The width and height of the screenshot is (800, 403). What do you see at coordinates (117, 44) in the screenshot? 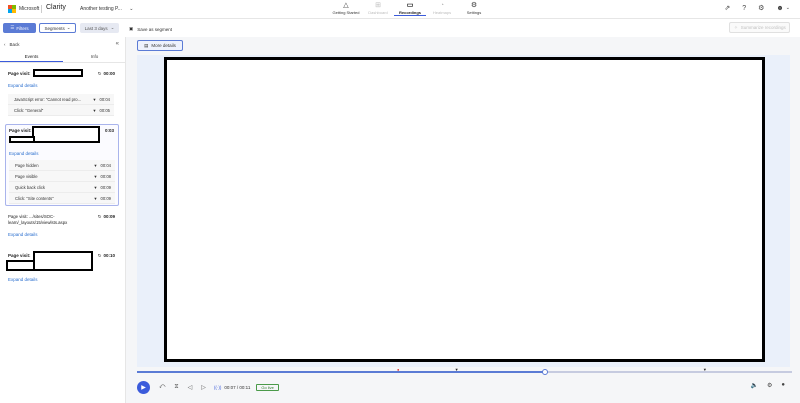
I see `collapse-sidebar-icon: «` at bounding box center [117, 44].